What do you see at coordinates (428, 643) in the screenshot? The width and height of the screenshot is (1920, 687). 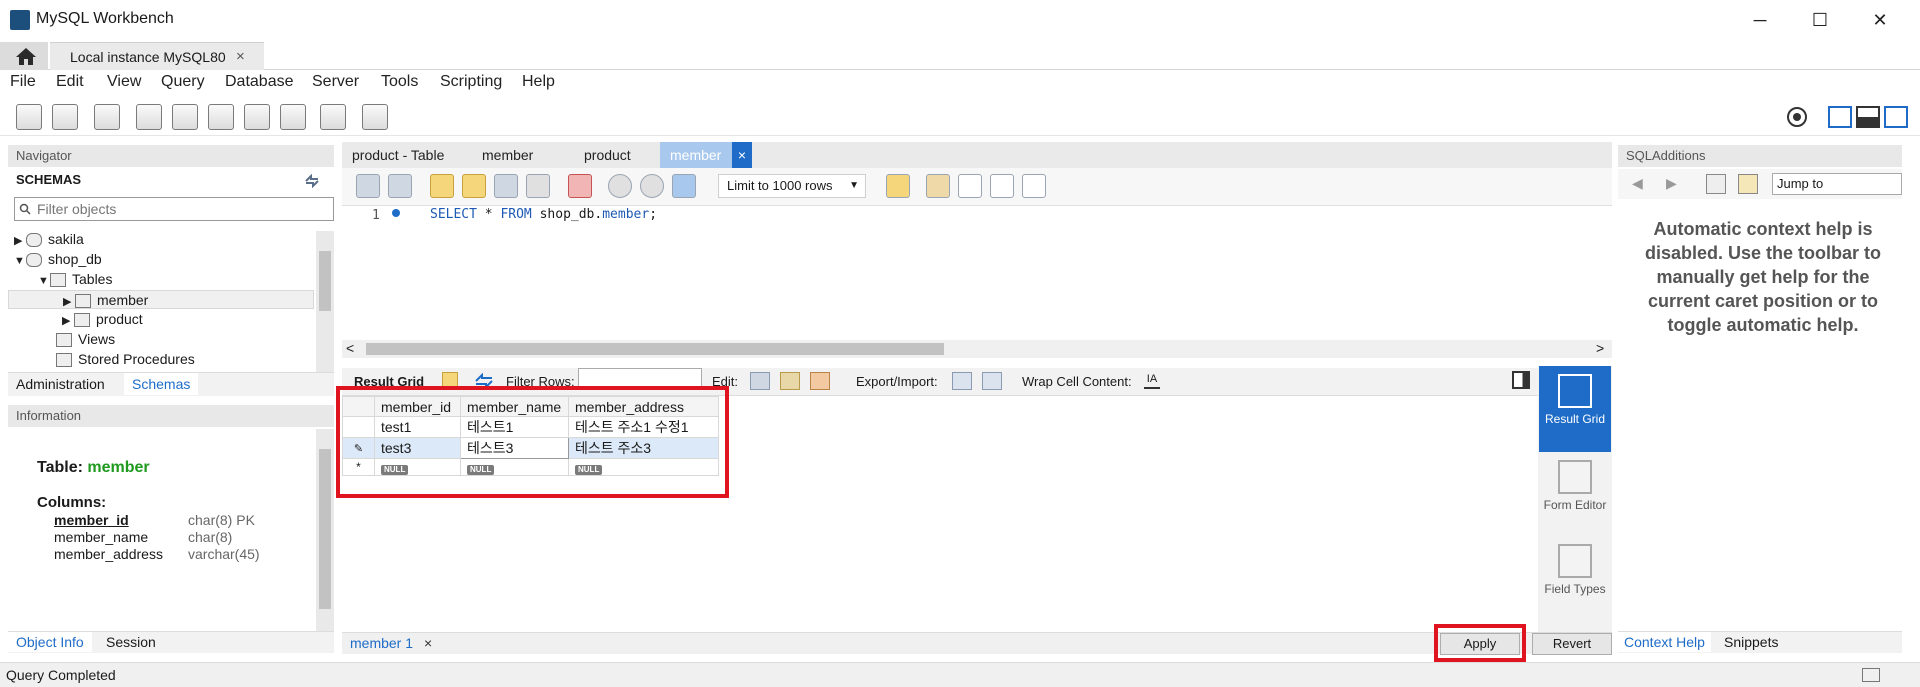 I see `close-result-tab-icon: ×` at bounding box center [428, 643].